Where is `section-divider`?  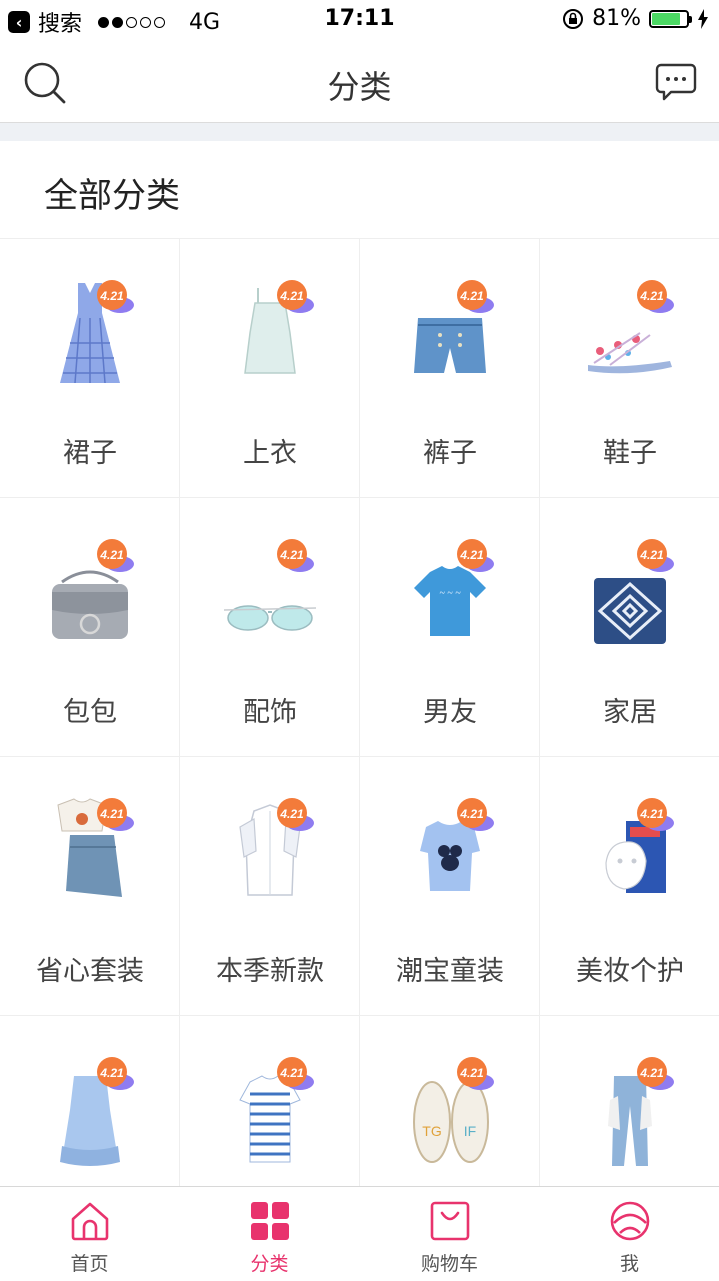
section-divider is located at coordinates (359, 132).